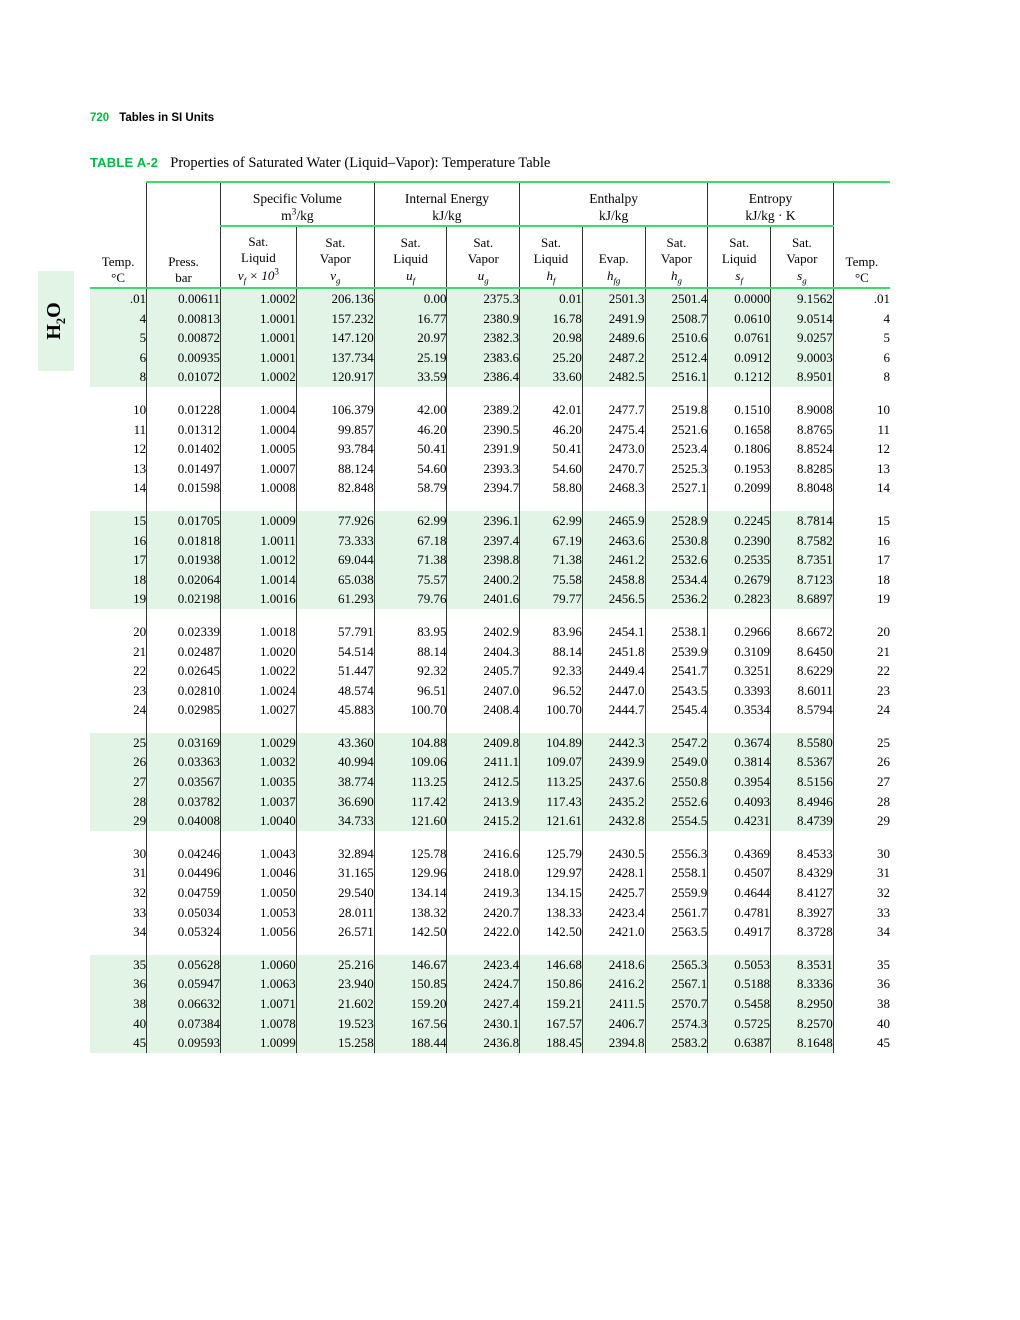 Image resolution: width=1020 pixels, height=1320 pixels. Describe the element at coordinates (183, 1004) in the screenshot. I see `cell-press: 0.06632` at that location.